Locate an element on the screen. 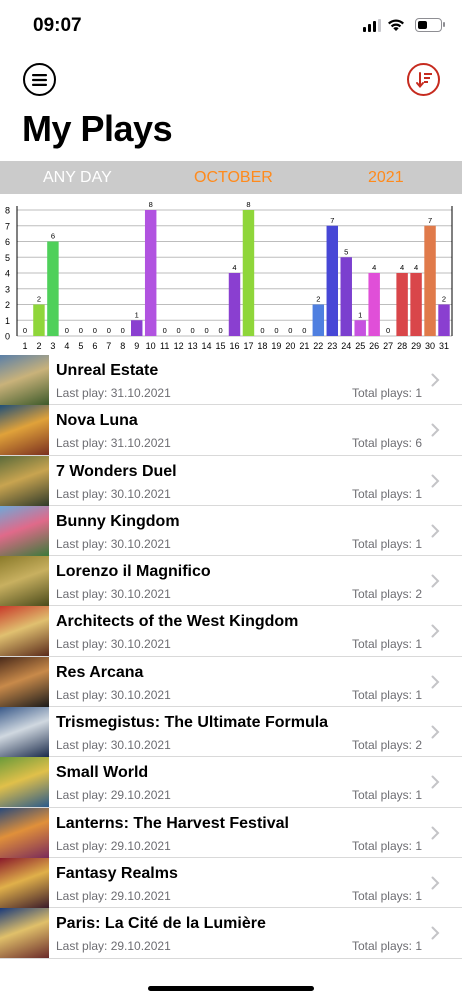 This screenshot has width=462, height=1000. chart-x-tick-label: 15 is located at coordinates (221, 346).